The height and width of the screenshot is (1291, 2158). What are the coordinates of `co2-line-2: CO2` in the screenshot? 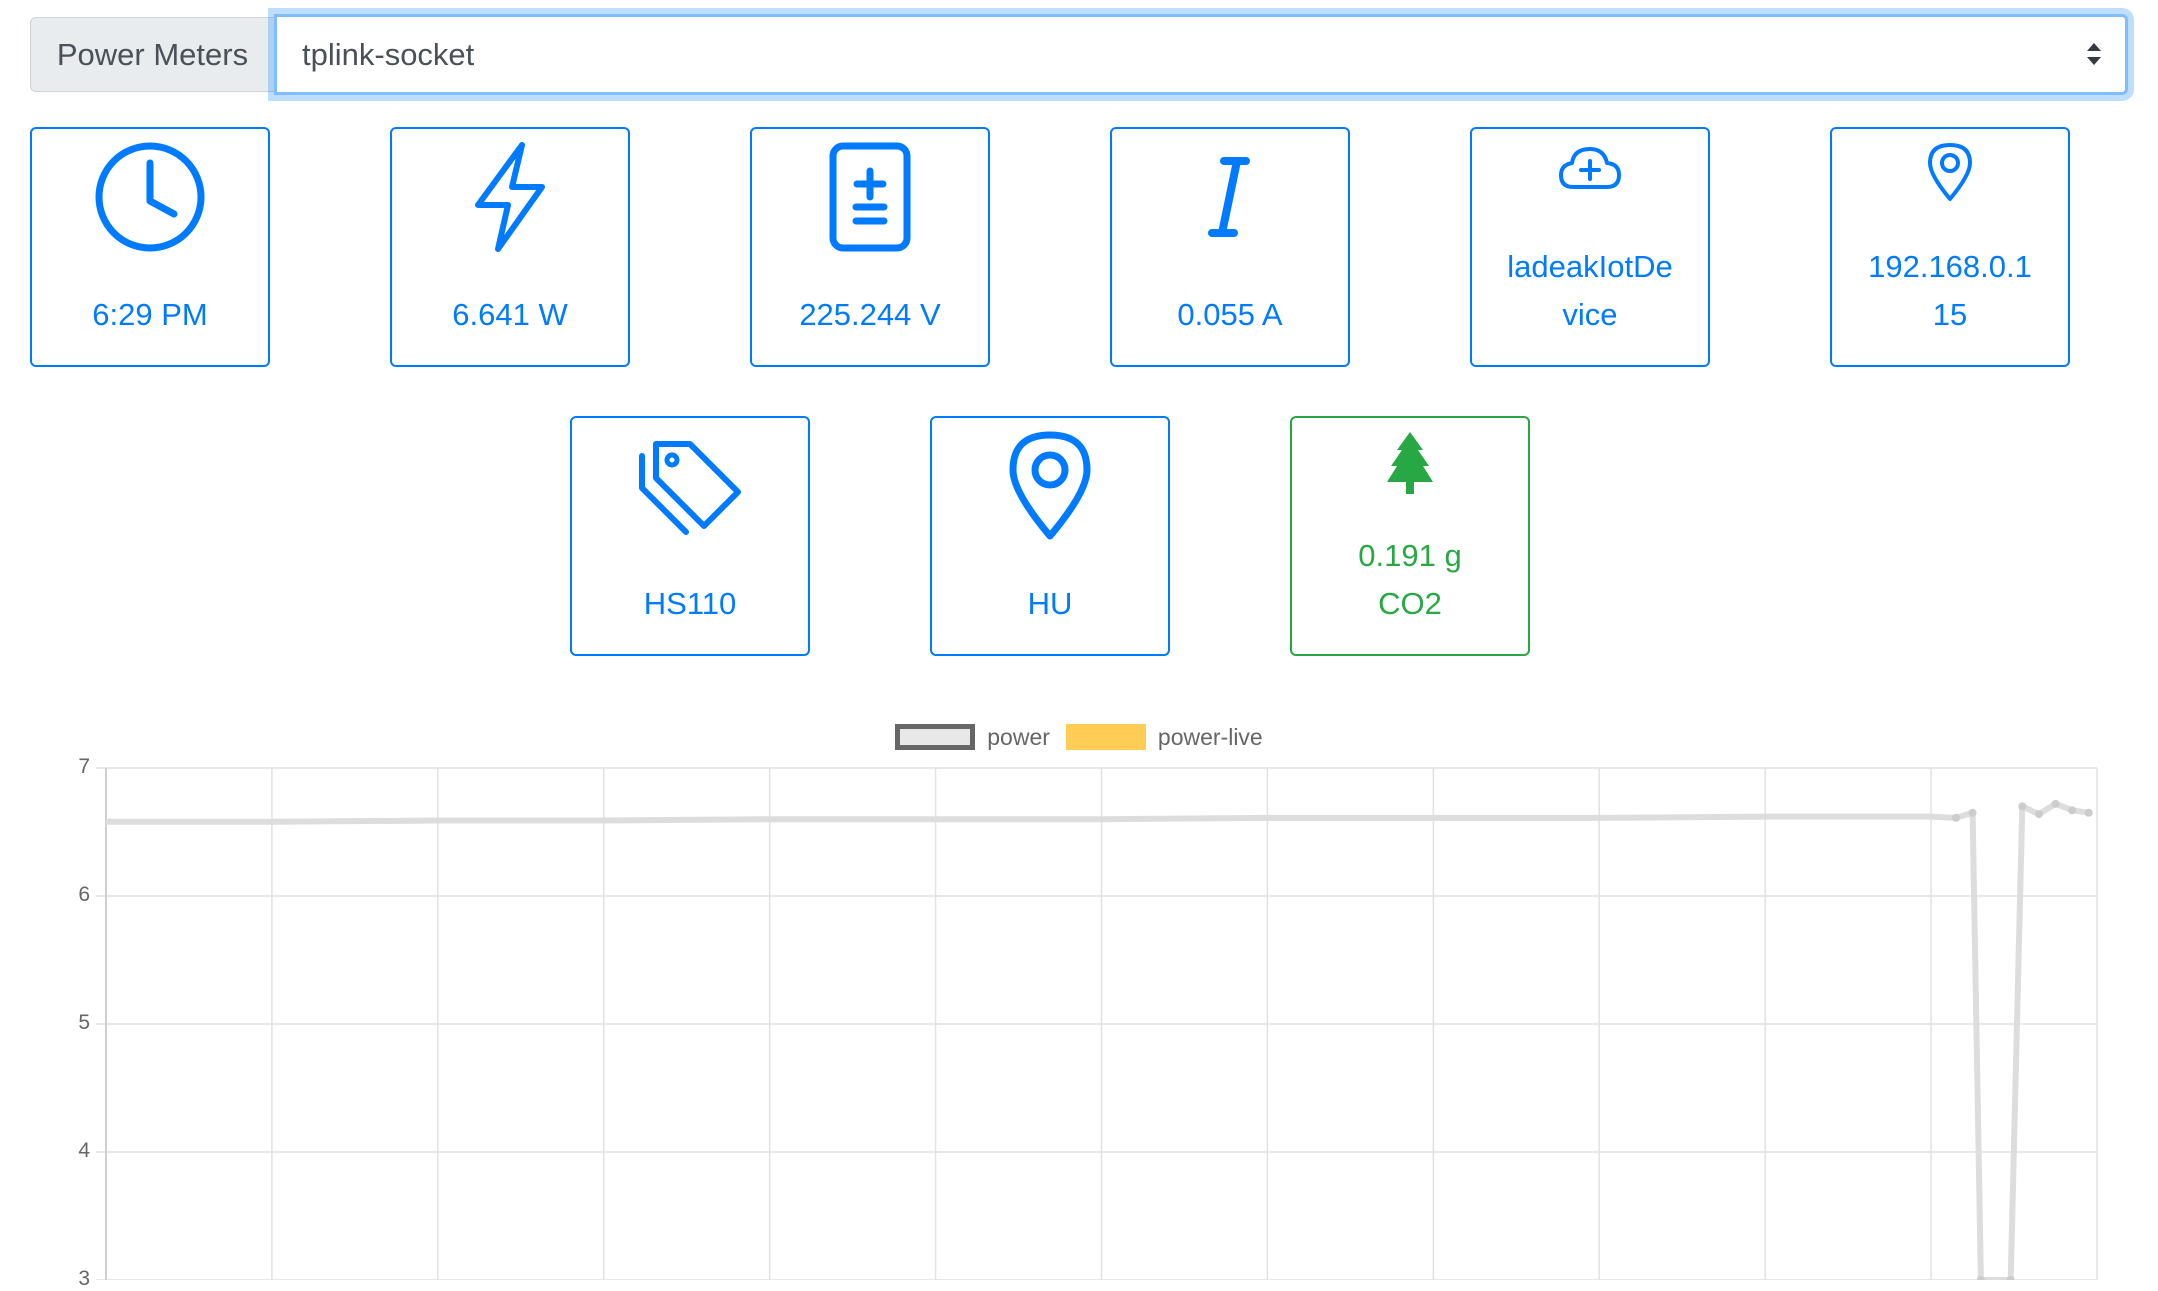 It's located at (1410, 603).